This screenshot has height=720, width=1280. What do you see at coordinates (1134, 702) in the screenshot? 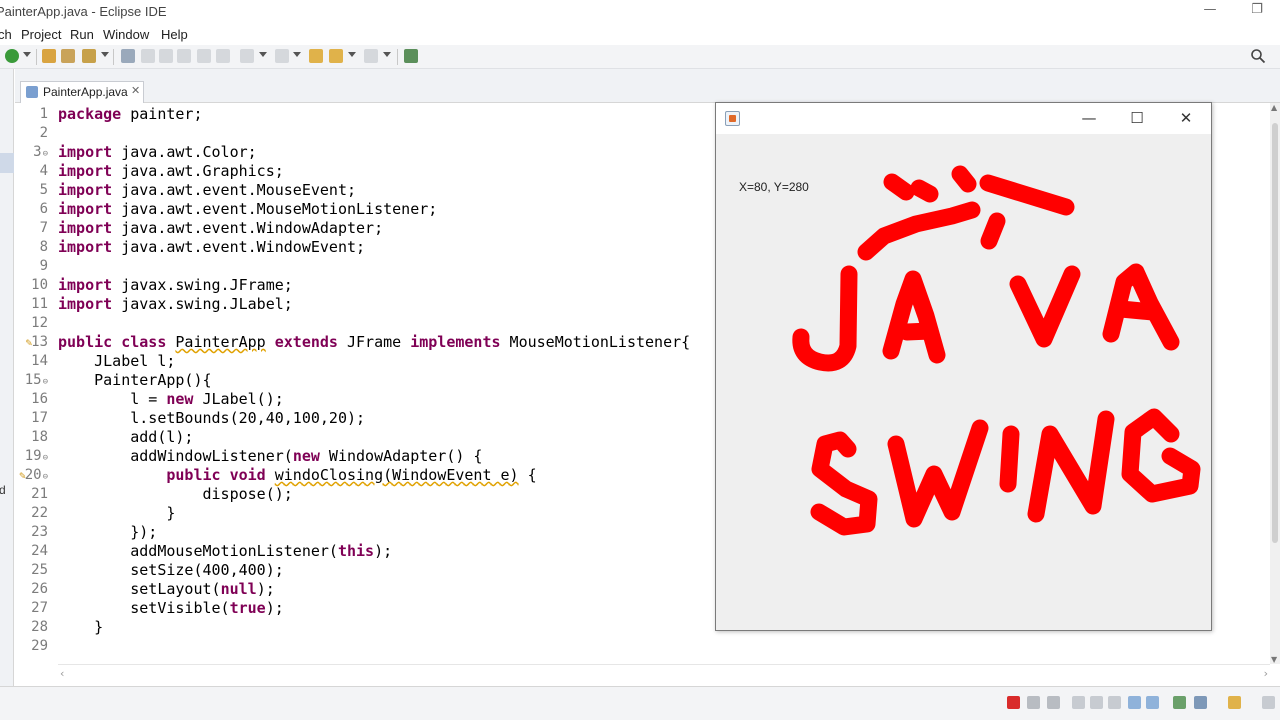
I see `show-stdout-icon` at bounding box center [1134, 702].